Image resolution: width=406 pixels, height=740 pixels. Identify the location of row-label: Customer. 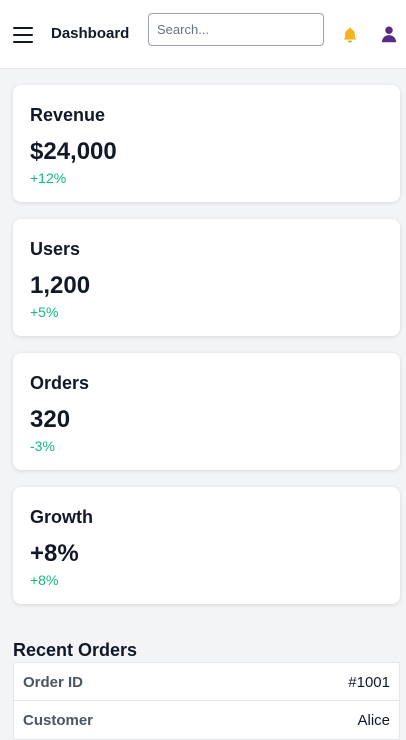
(58, 720).